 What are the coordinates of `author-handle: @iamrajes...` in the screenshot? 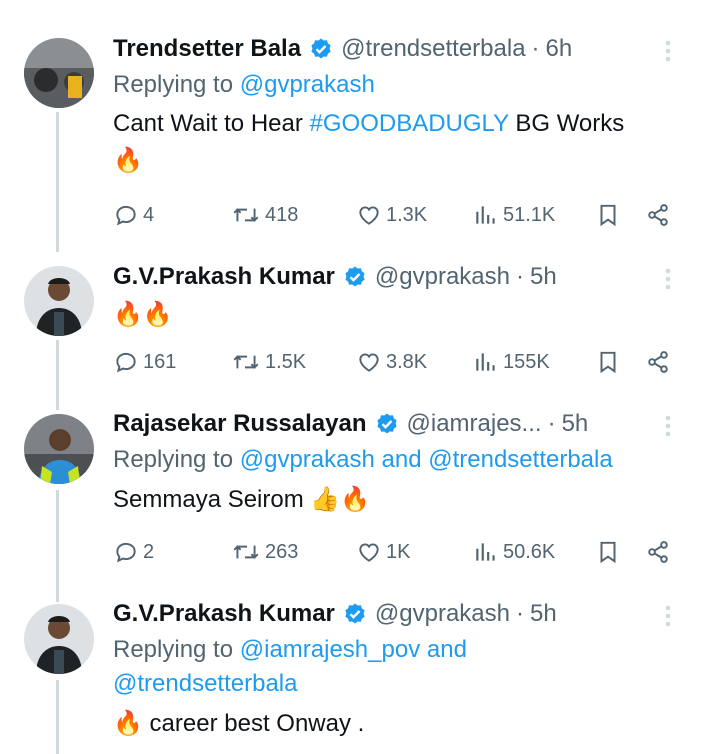 It's located at (474, 424).